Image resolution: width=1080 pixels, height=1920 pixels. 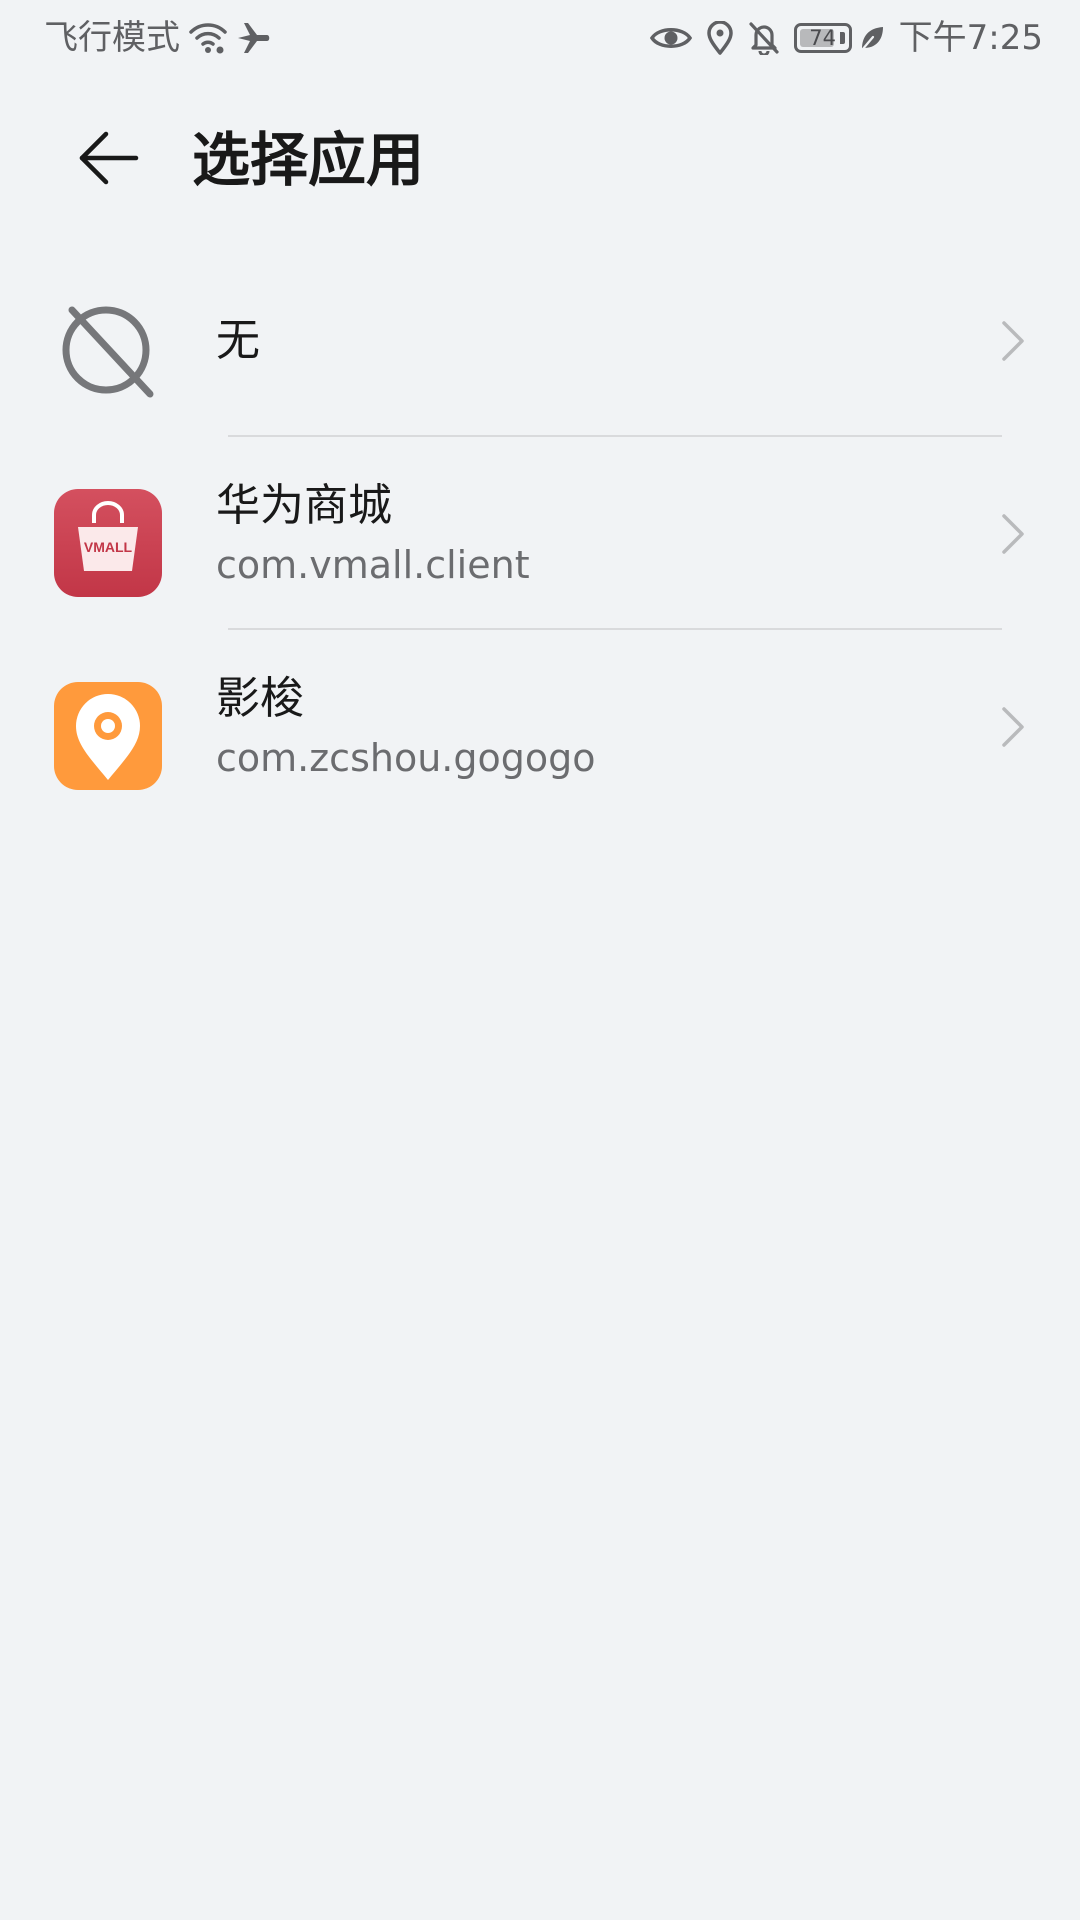 What do you see at coordinates (304, 505) in the screenshot?
I see `item-title: 华为商城` at bounding box center [304, 505].